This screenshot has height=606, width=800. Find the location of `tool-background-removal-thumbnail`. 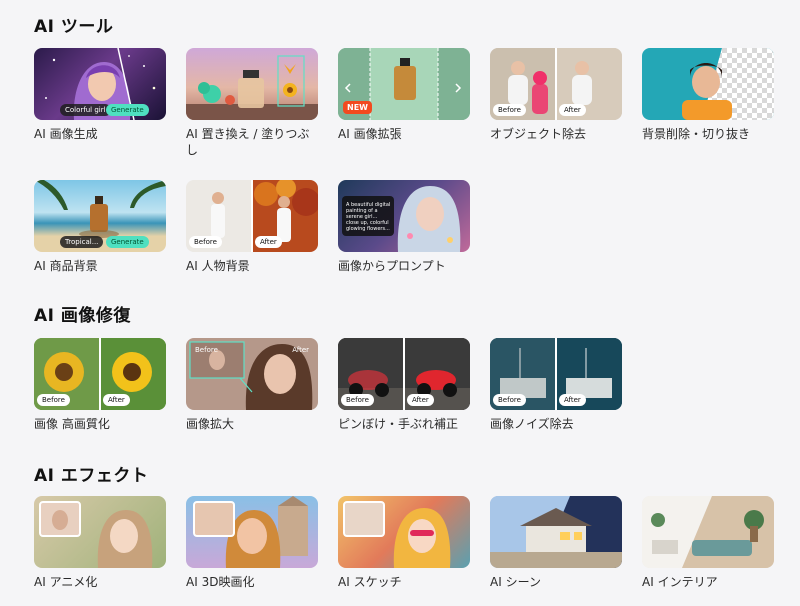

tool-background-removal-thumbnail is located at coordinates (708, 84).